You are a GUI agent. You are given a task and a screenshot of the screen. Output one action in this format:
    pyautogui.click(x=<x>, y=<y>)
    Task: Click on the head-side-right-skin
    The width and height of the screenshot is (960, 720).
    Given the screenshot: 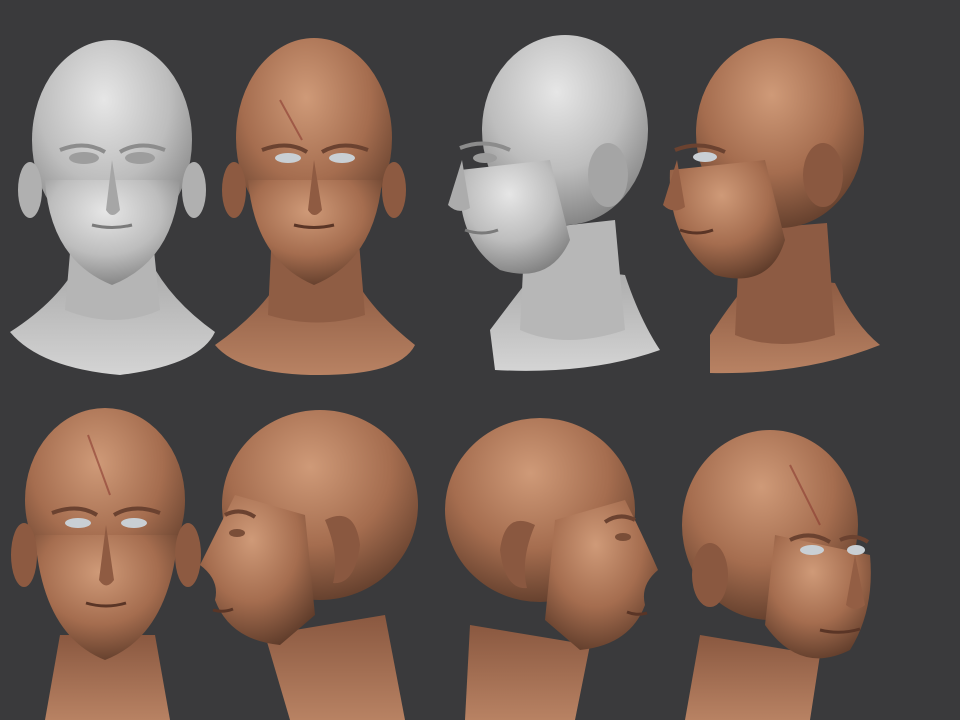 What is the action you would take?
    pyautogui.click(x=555, y=567)
    